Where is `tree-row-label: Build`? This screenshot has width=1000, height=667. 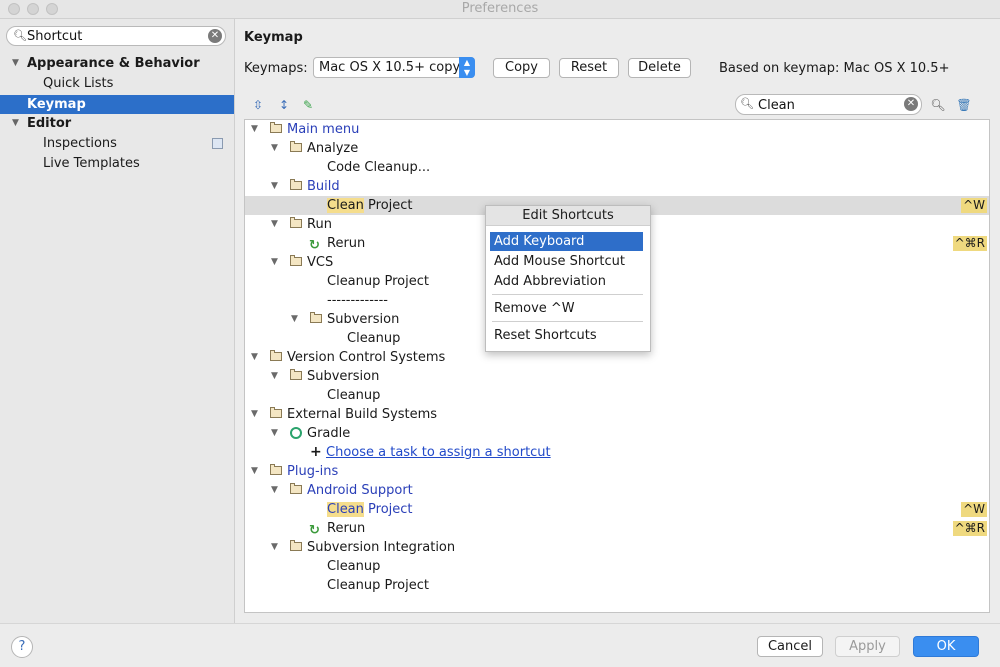 tree-row-label: Build is located at coordinates (323, 186).